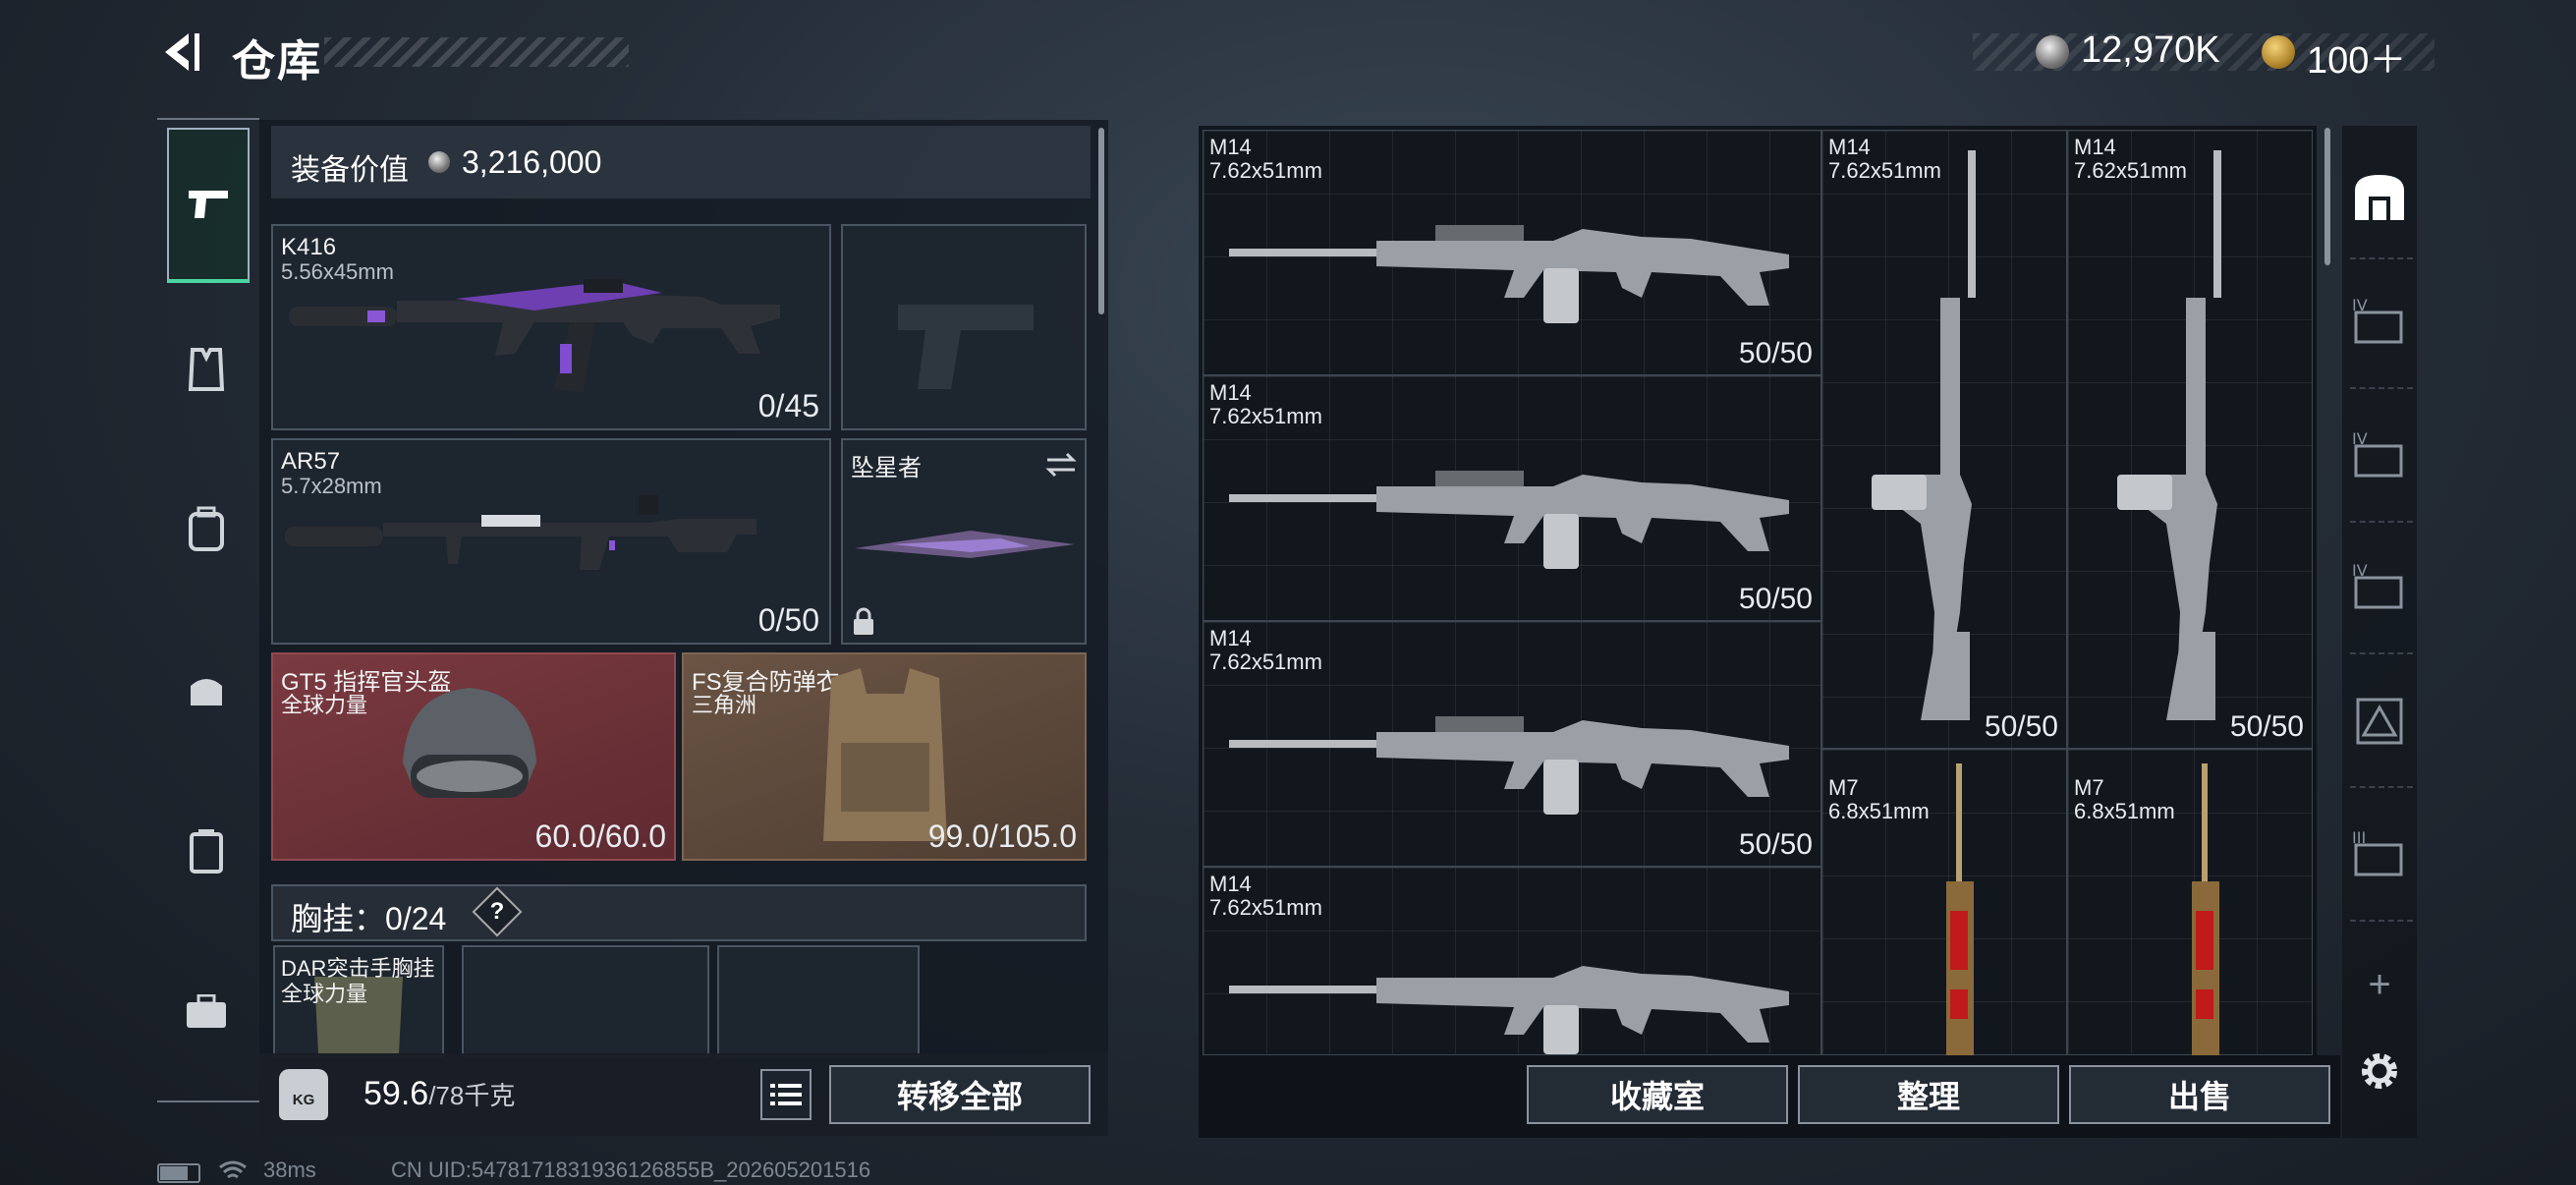 The width and height of the screenshot is (2576, 1185). I want to click on case-icon, so click(206, 852).